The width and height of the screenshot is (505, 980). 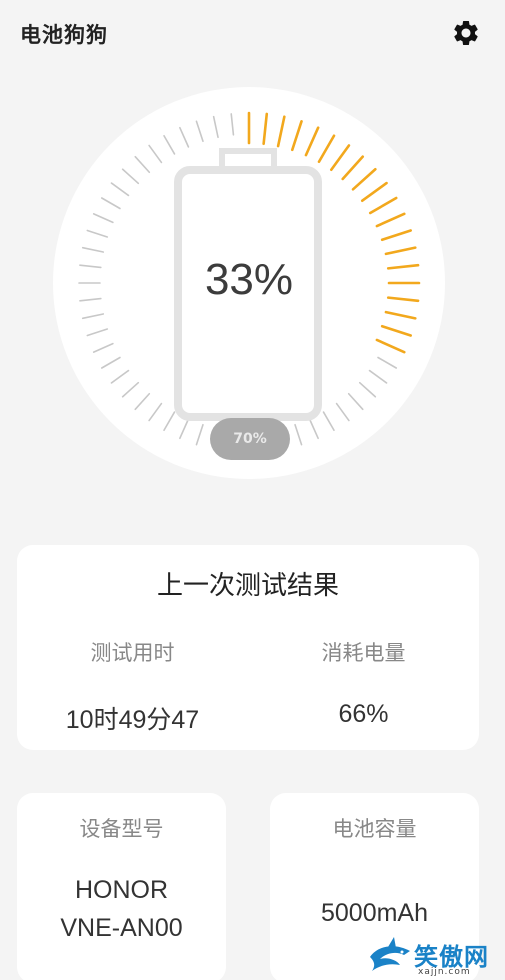 I want to click on watermark-url: xajjn.com, so click(x=444, y=972).